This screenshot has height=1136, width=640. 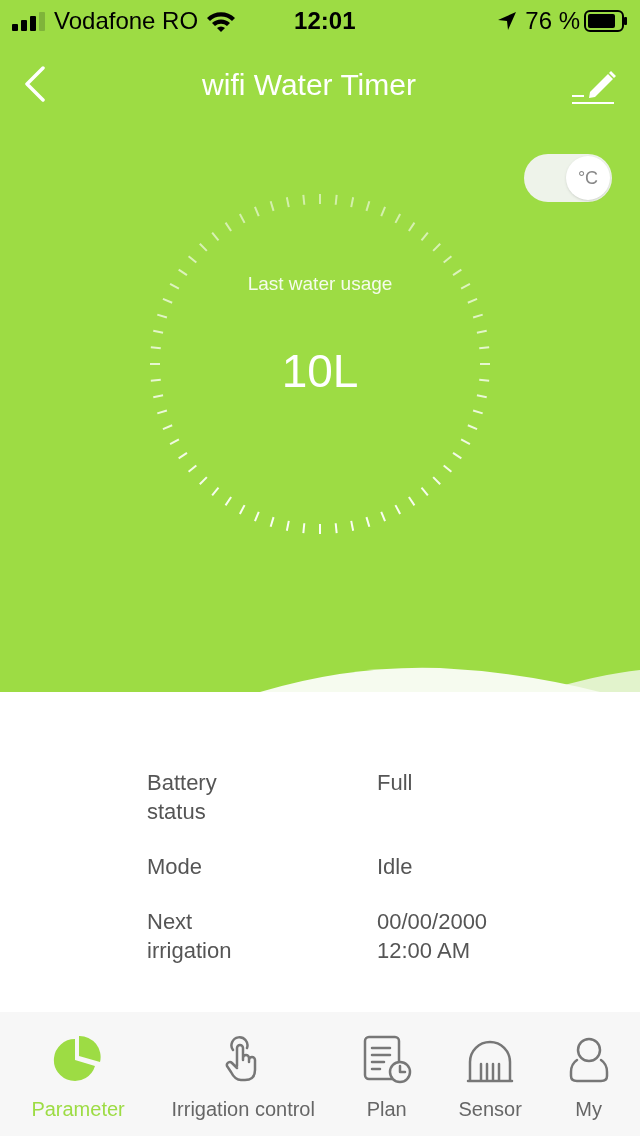 I want to click on temperature-unit-switch: °C, so click(x=568, y=178).